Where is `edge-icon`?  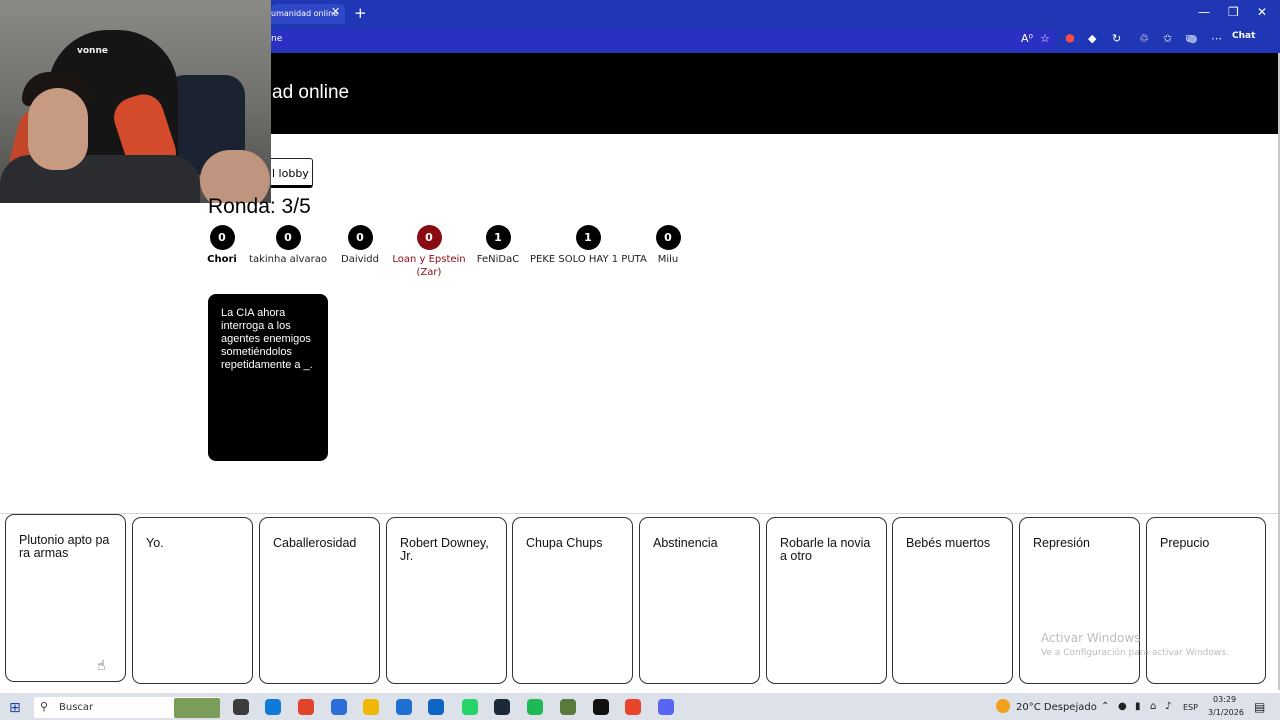 edge-icon is located at coordinates (273, 707).